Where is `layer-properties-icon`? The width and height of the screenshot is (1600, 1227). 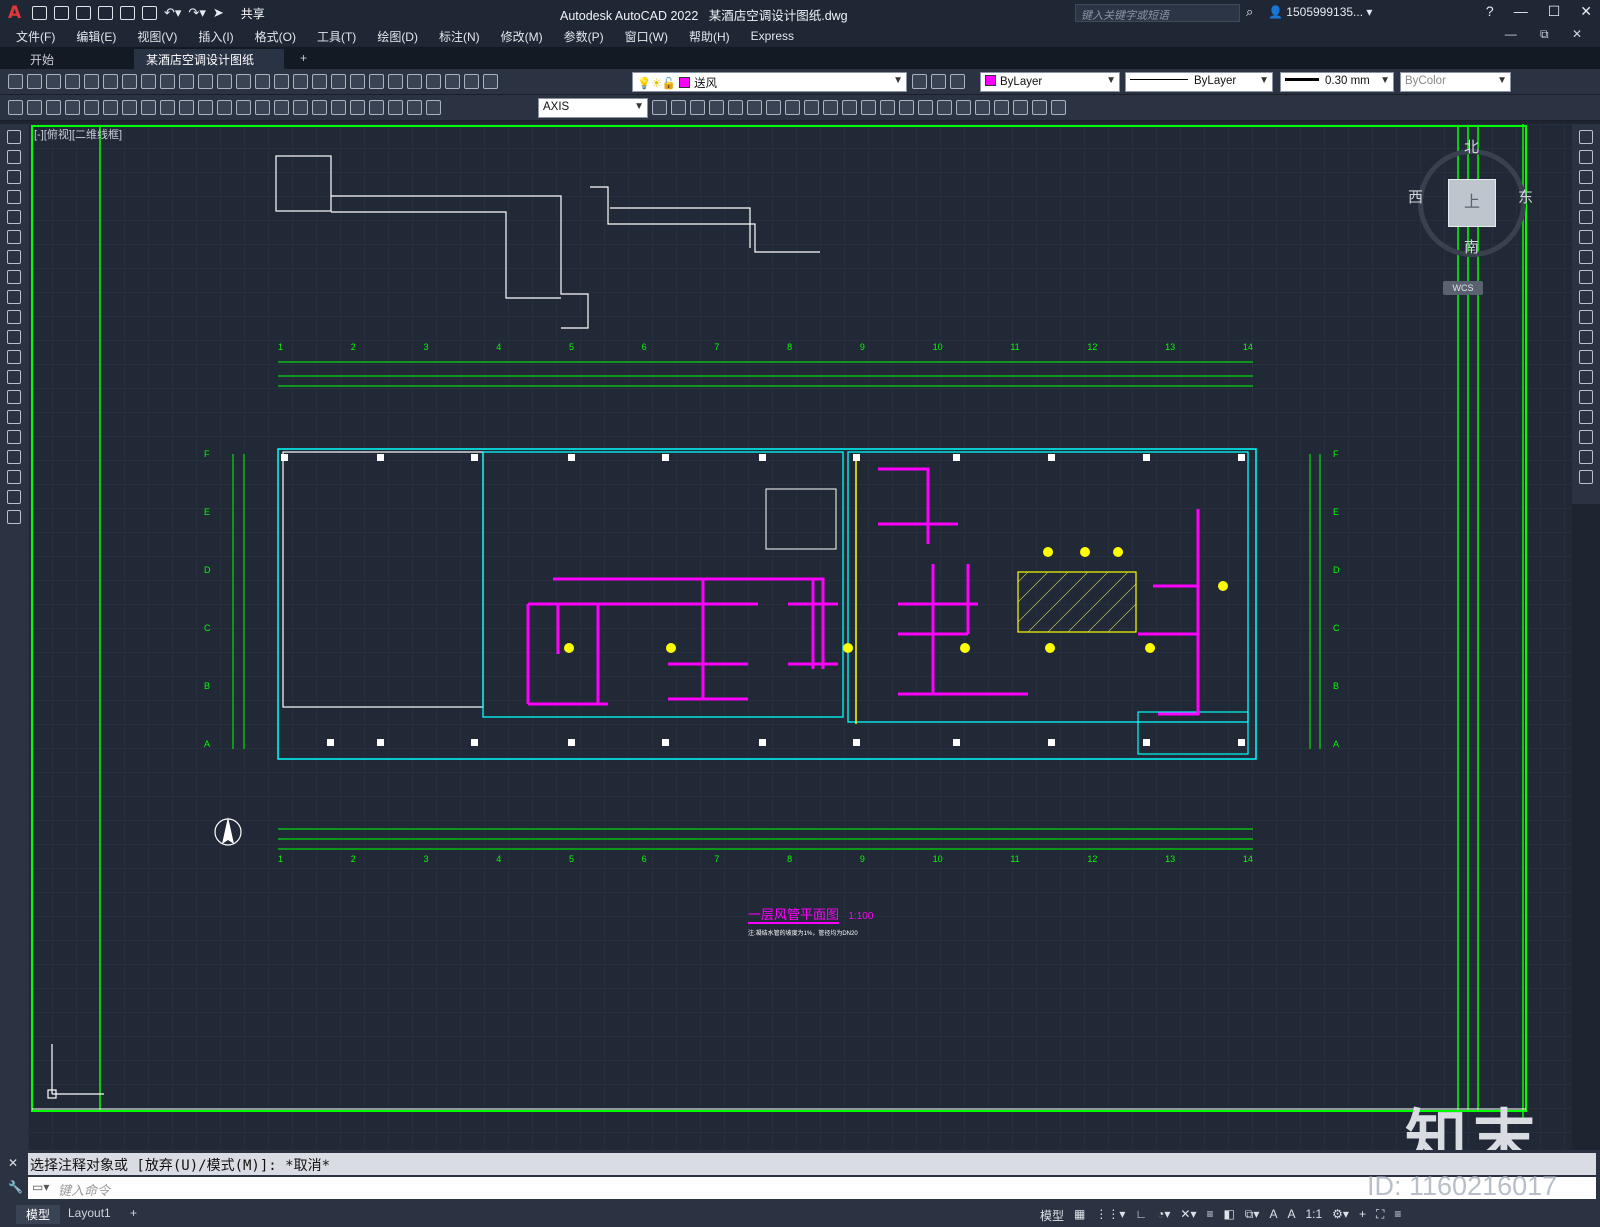
layer-properties-icon is located at coordinates (490, 81).